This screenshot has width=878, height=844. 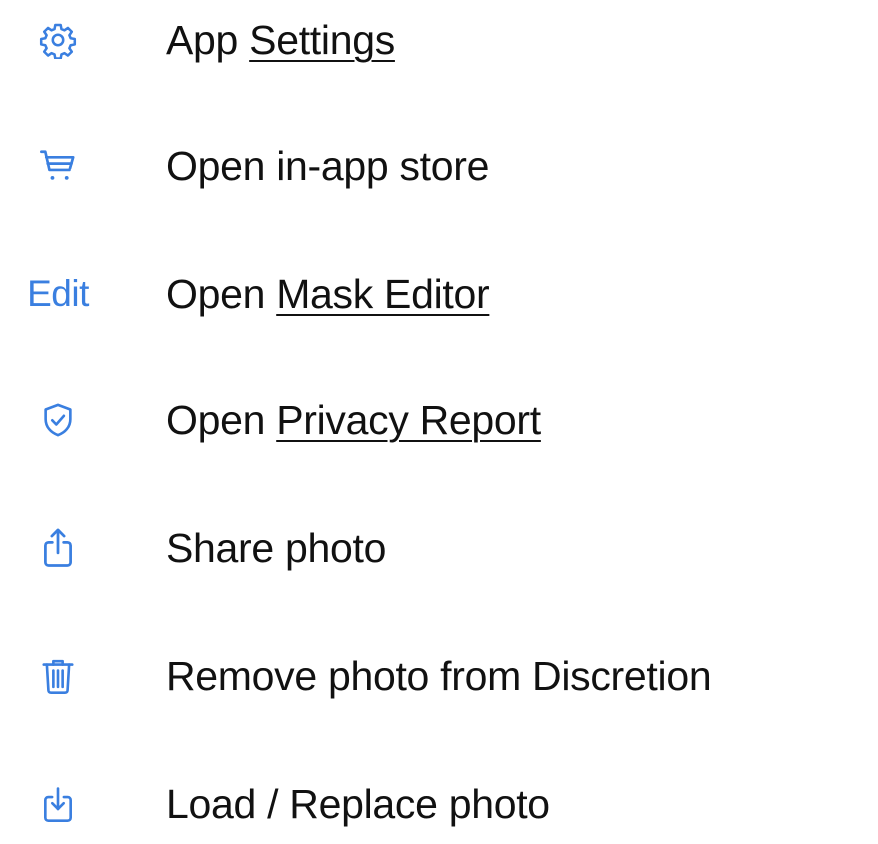 What do you see at coordinates (58, 40) in the screenshot?
I see `gear-icon` at bounding box center [58, 40].